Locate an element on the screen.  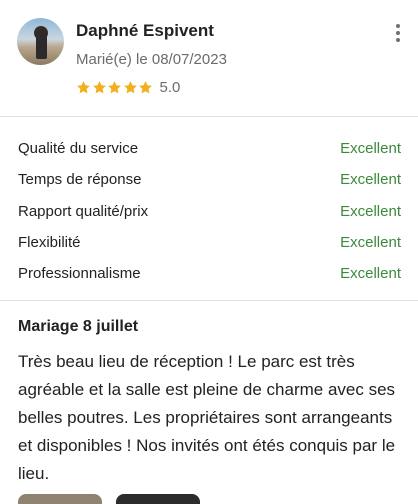
score-label: Professionnalisme is located at coordinates (79, 274).